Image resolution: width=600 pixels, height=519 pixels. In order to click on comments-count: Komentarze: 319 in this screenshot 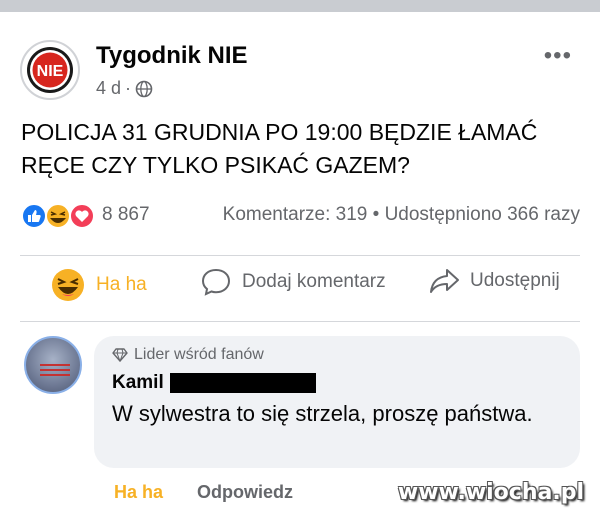, I will do `click(295, 214)`.